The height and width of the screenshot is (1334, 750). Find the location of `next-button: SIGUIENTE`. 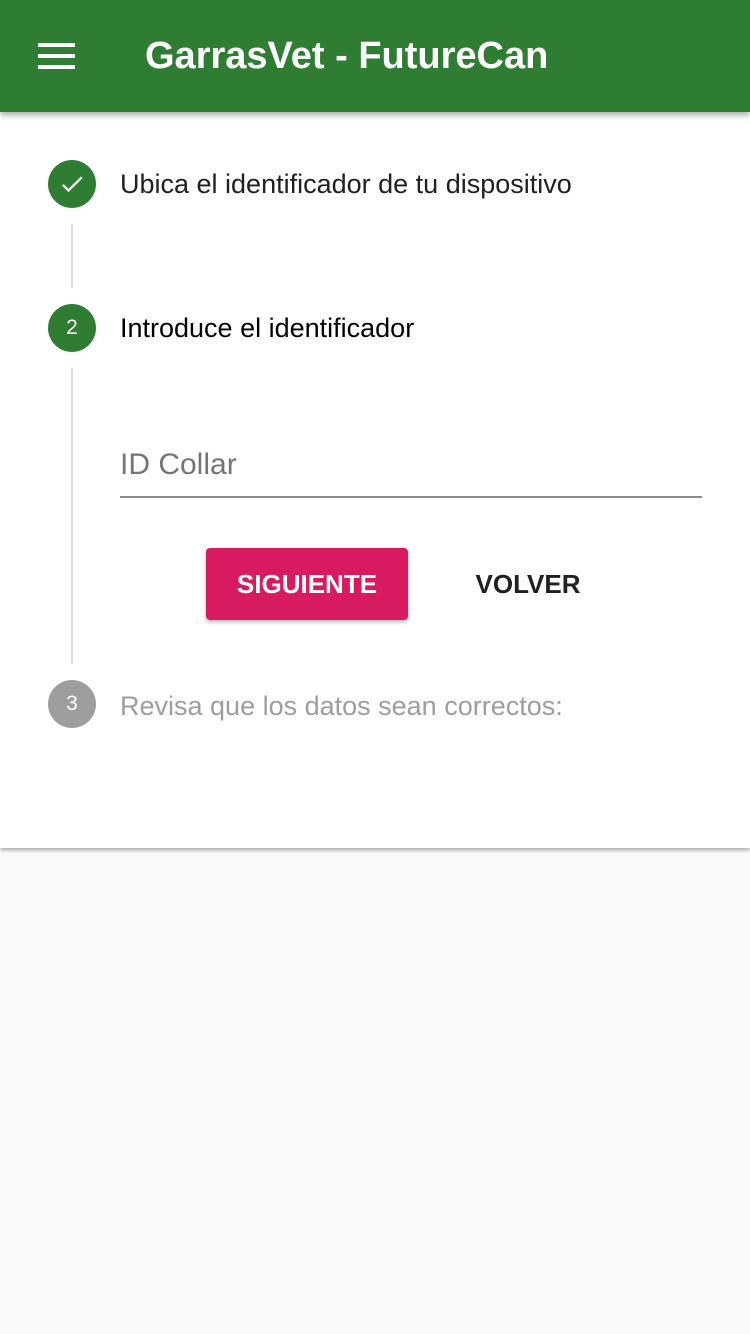

next-button: SIGUIENTE is located at coordinates (307, 584).